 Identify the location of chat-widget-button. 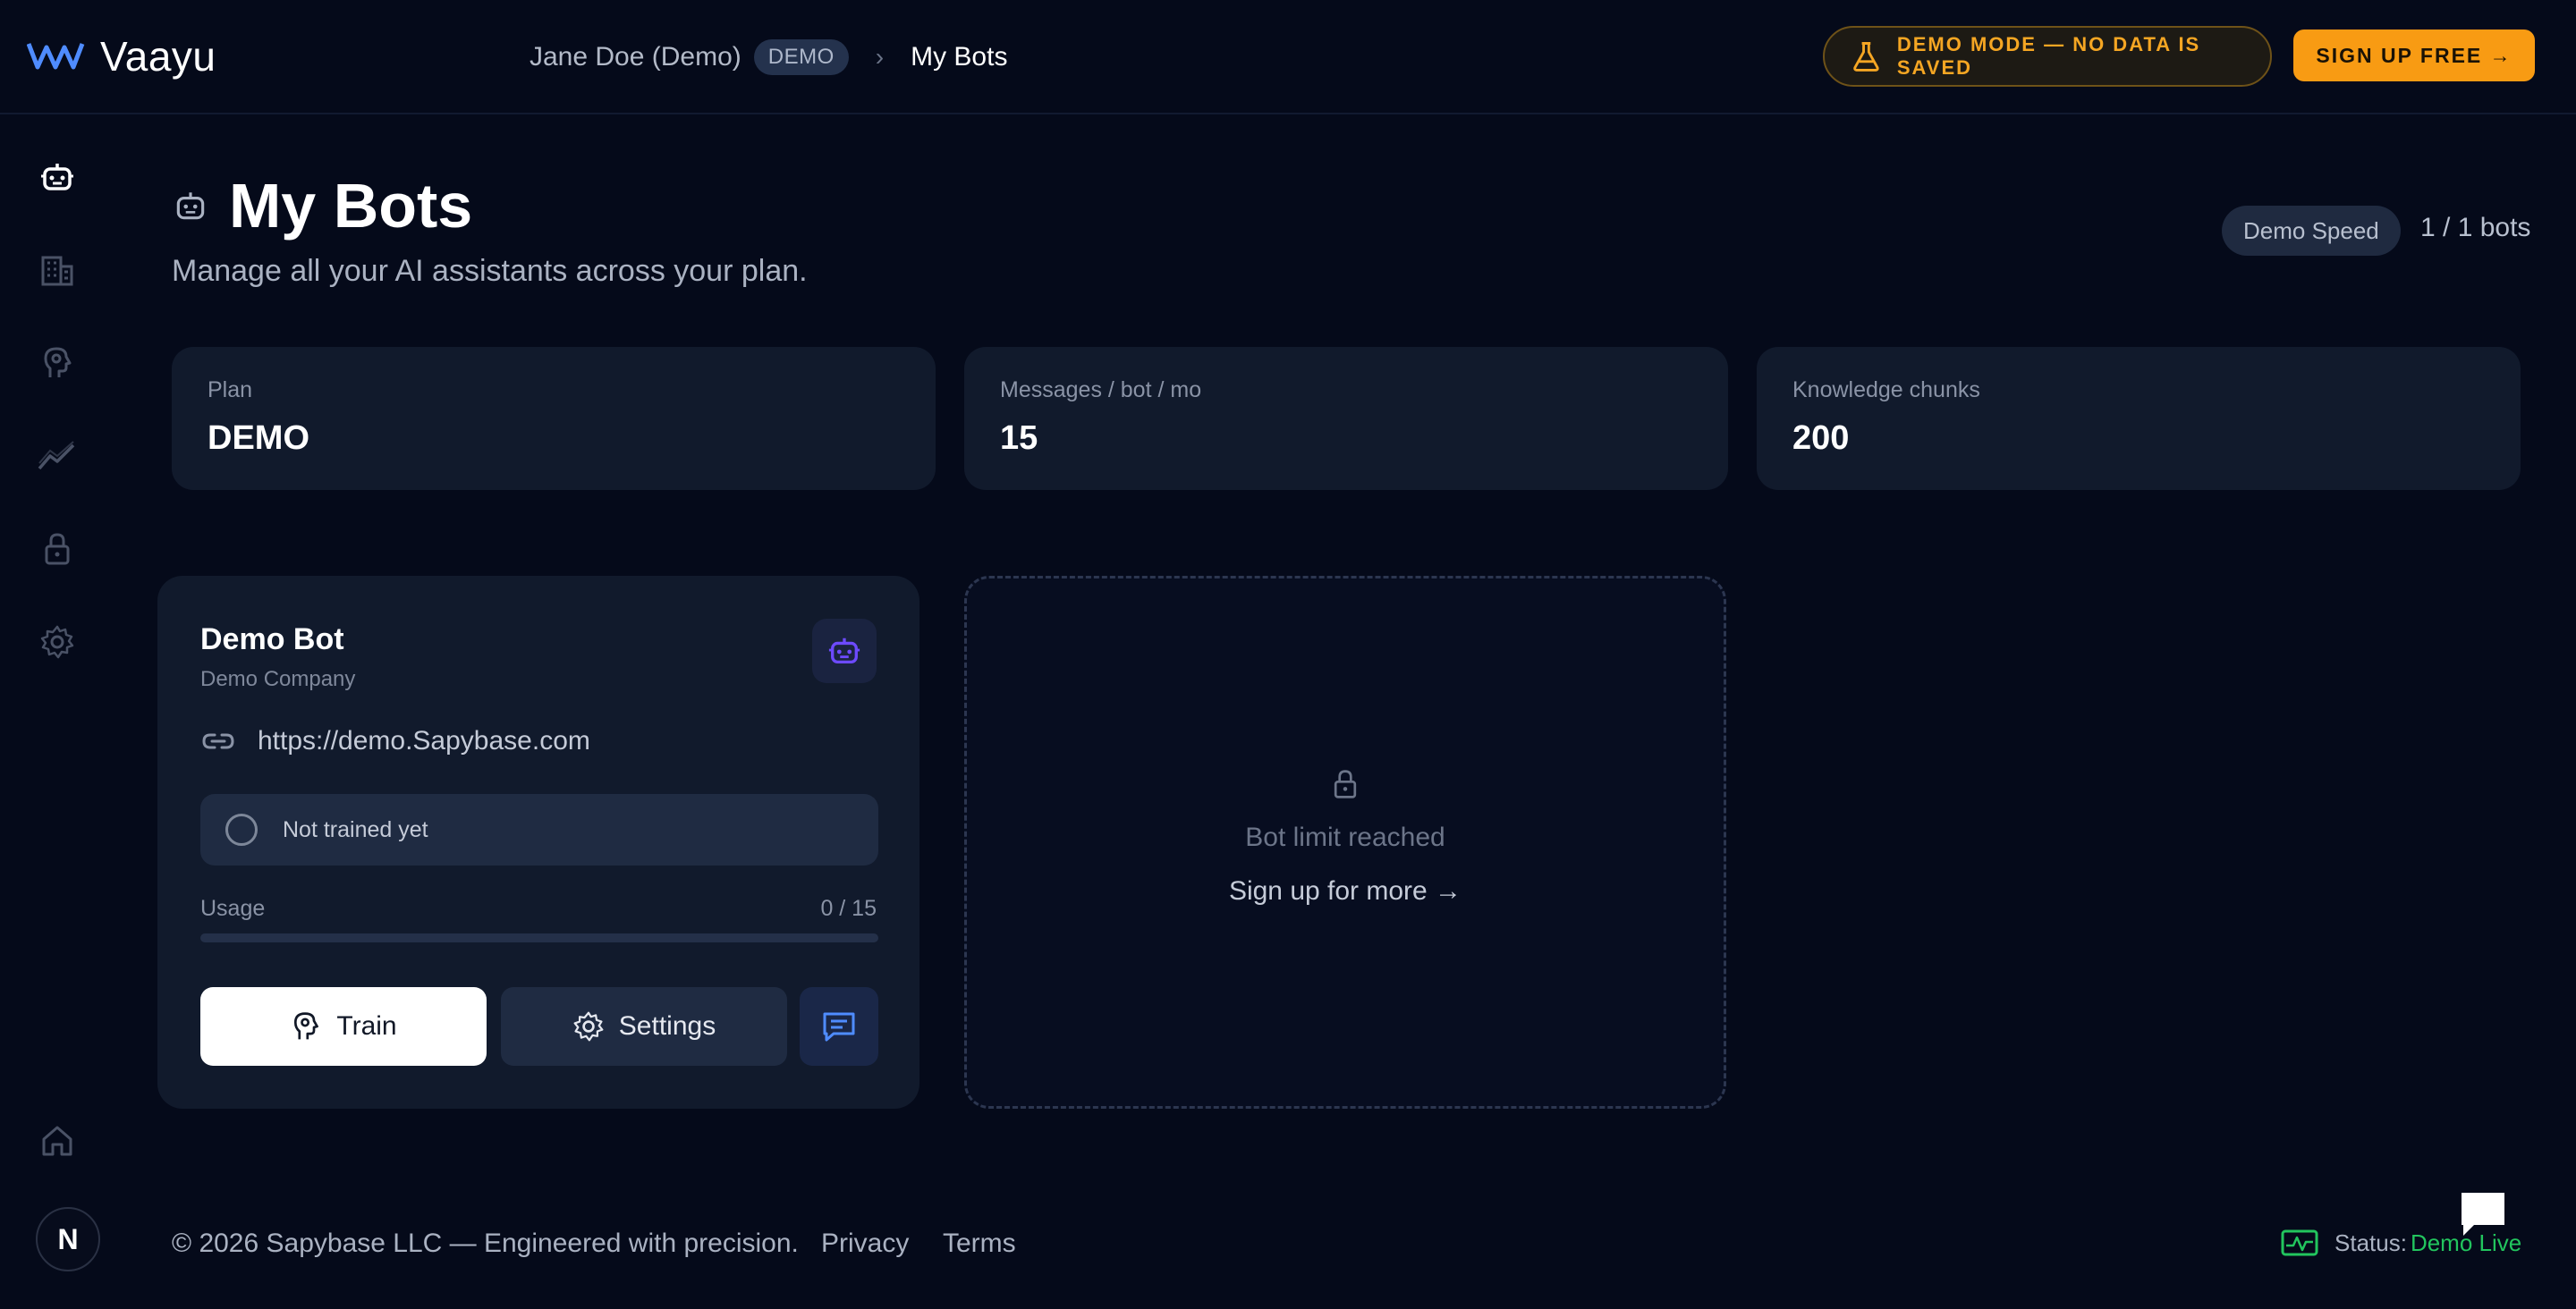
(2483, 1214).